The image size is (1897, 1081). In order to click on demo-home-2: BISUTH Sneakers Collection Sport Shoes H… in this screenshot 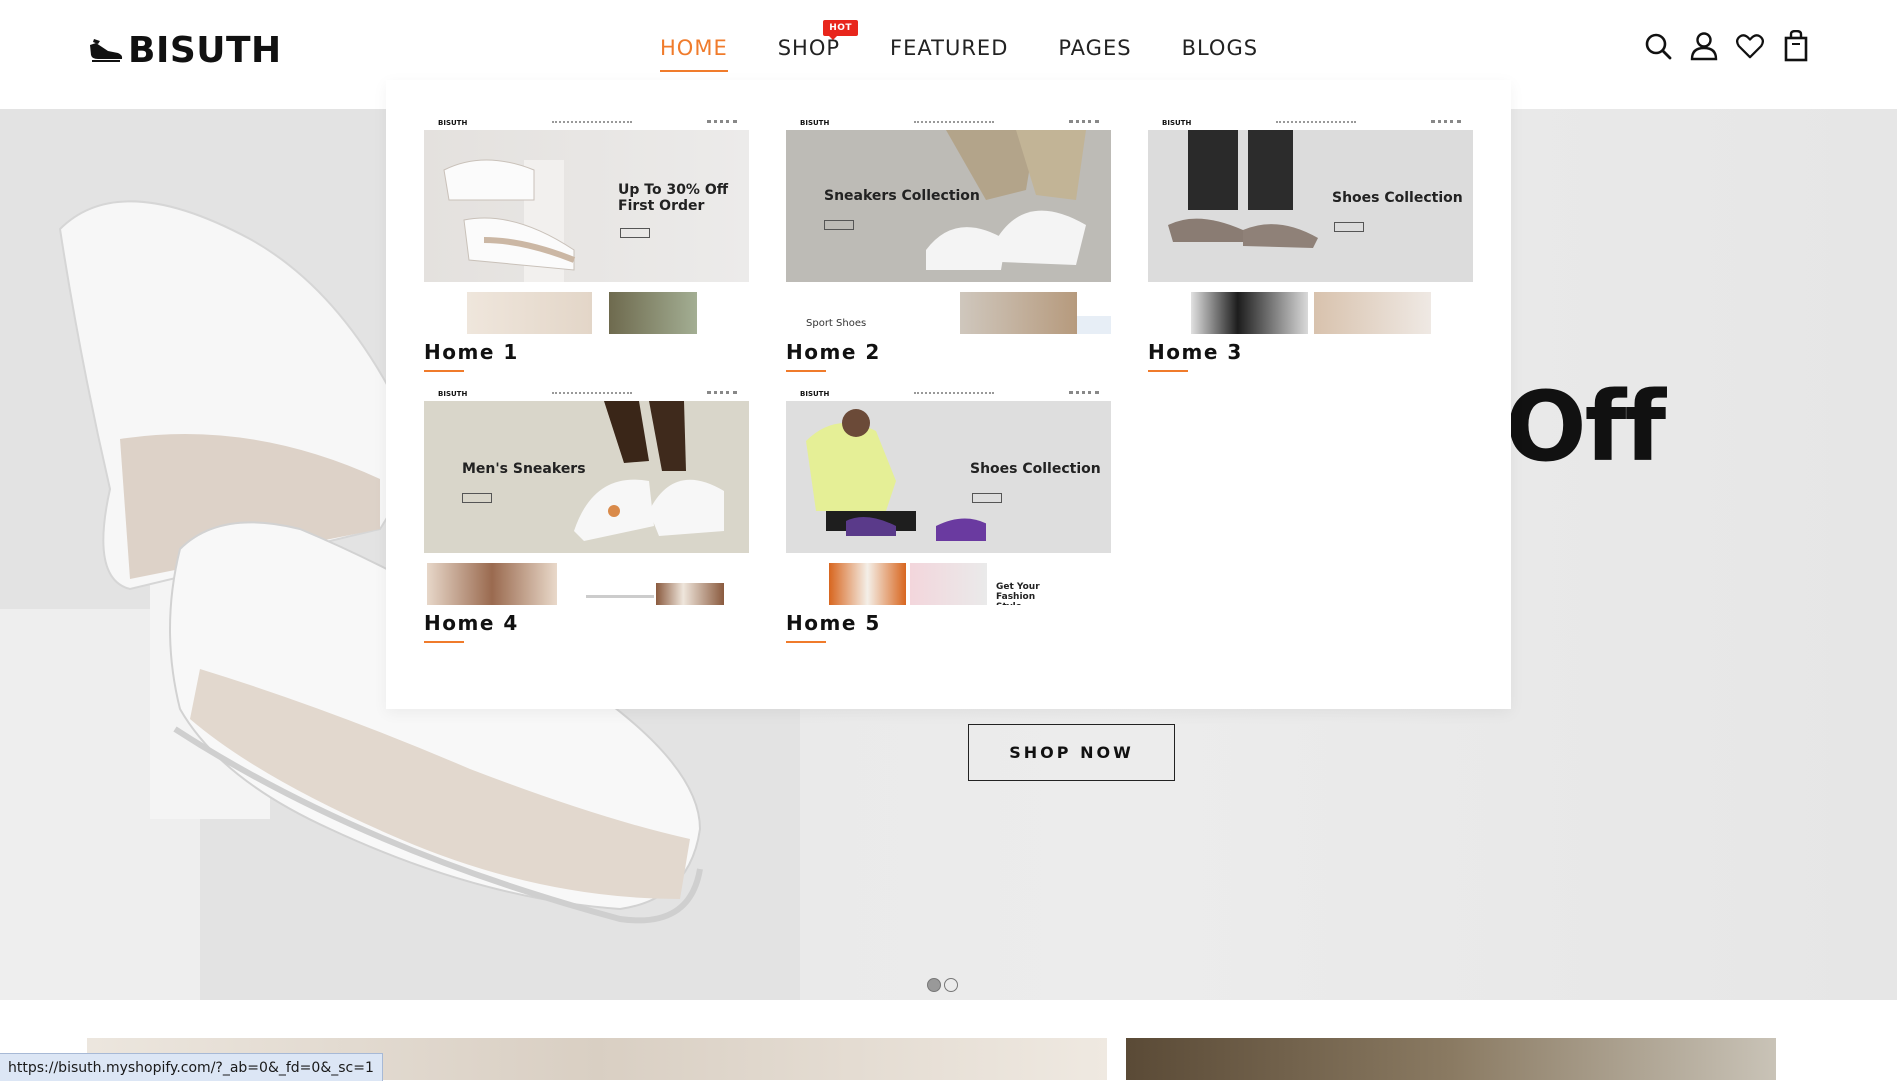, I will do `click(948, 244)`.